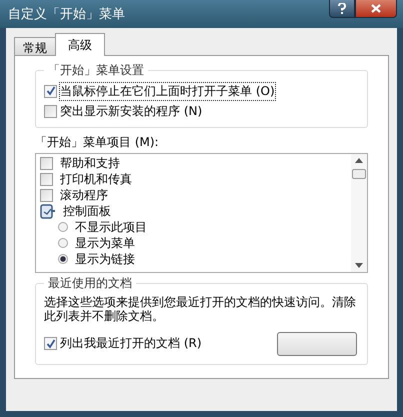 The width and height of the screenshot is (403, 417). What do you see at coordinates (105, 259) in the screenshot?
I see `item-label: 显示为链接` at bounding box center [105, 259].